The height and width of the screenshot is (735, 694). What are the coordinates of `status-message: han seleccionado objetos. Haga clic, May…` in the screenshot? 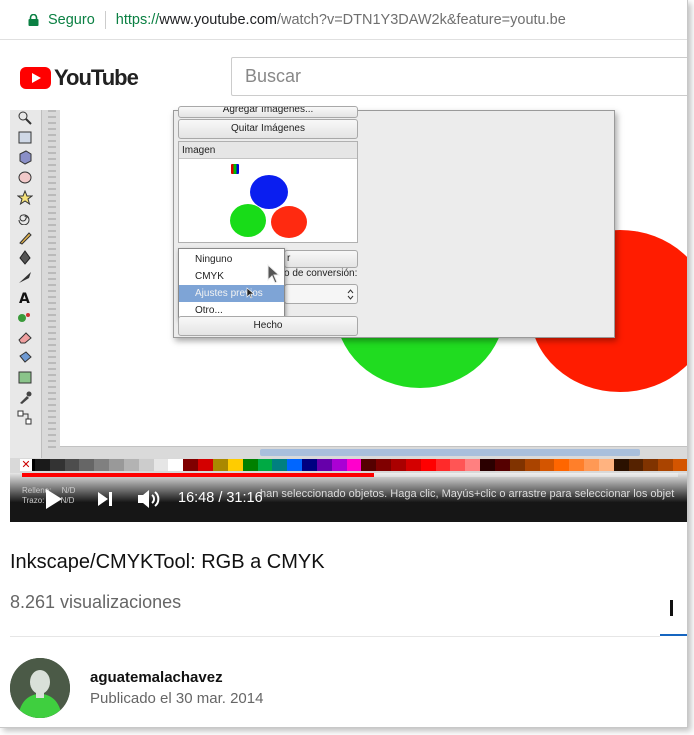 It's located at (467, 494).